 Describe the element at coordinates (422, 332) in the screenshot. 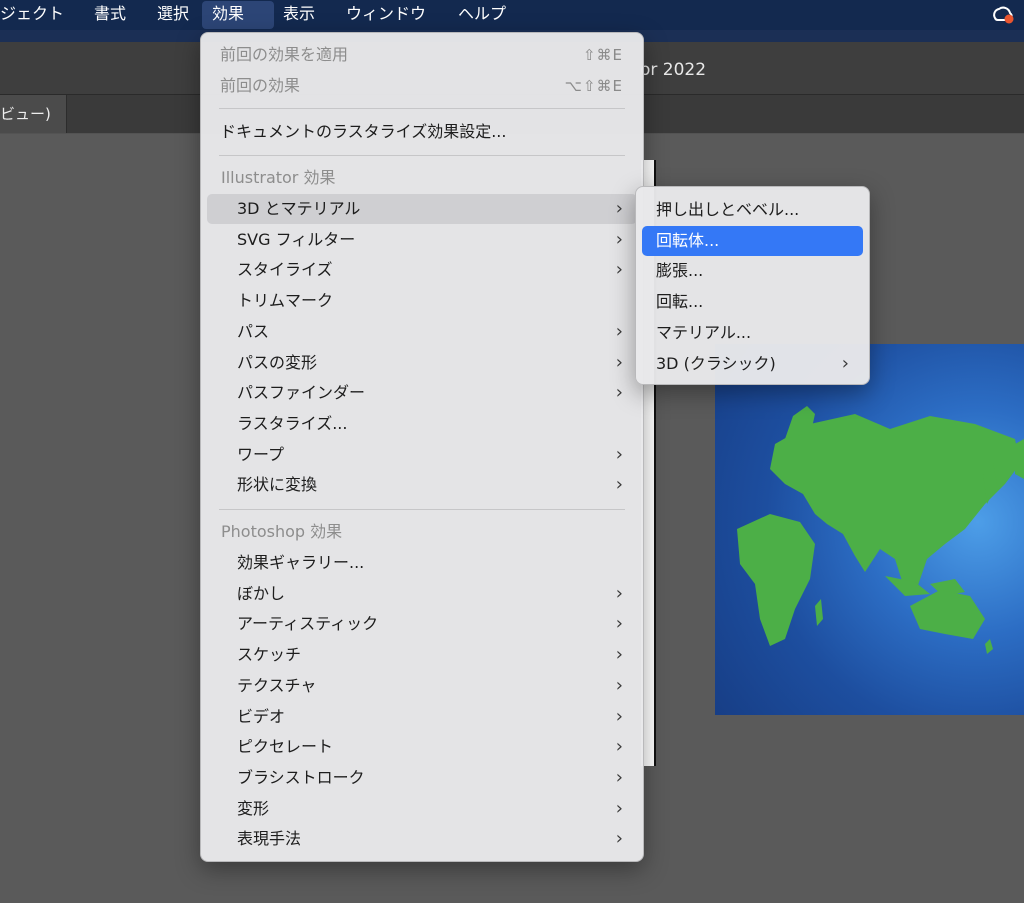

I see `illustrator-effect-item: パス ›` at that location.